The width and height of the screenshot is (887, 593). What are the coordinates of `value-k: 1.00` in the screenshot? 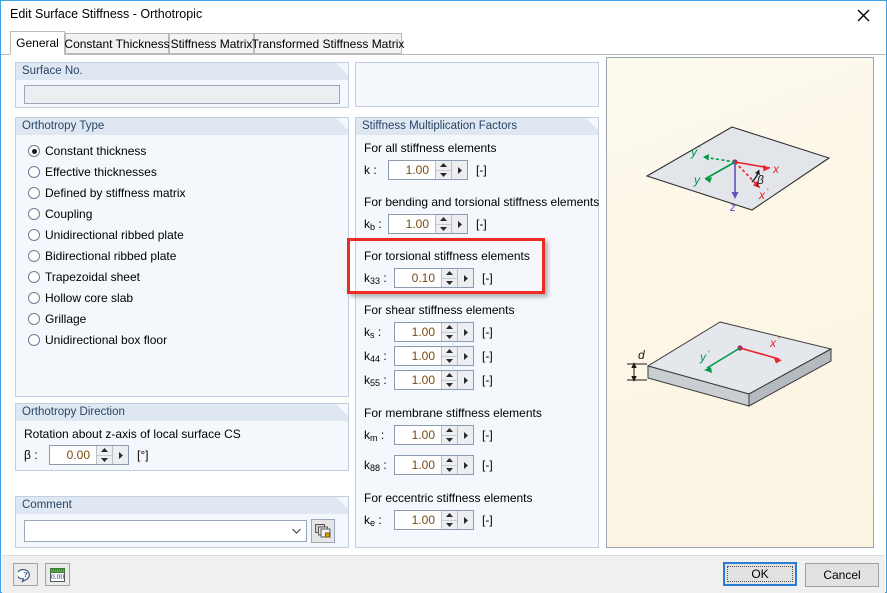 It's located at (412, 170).